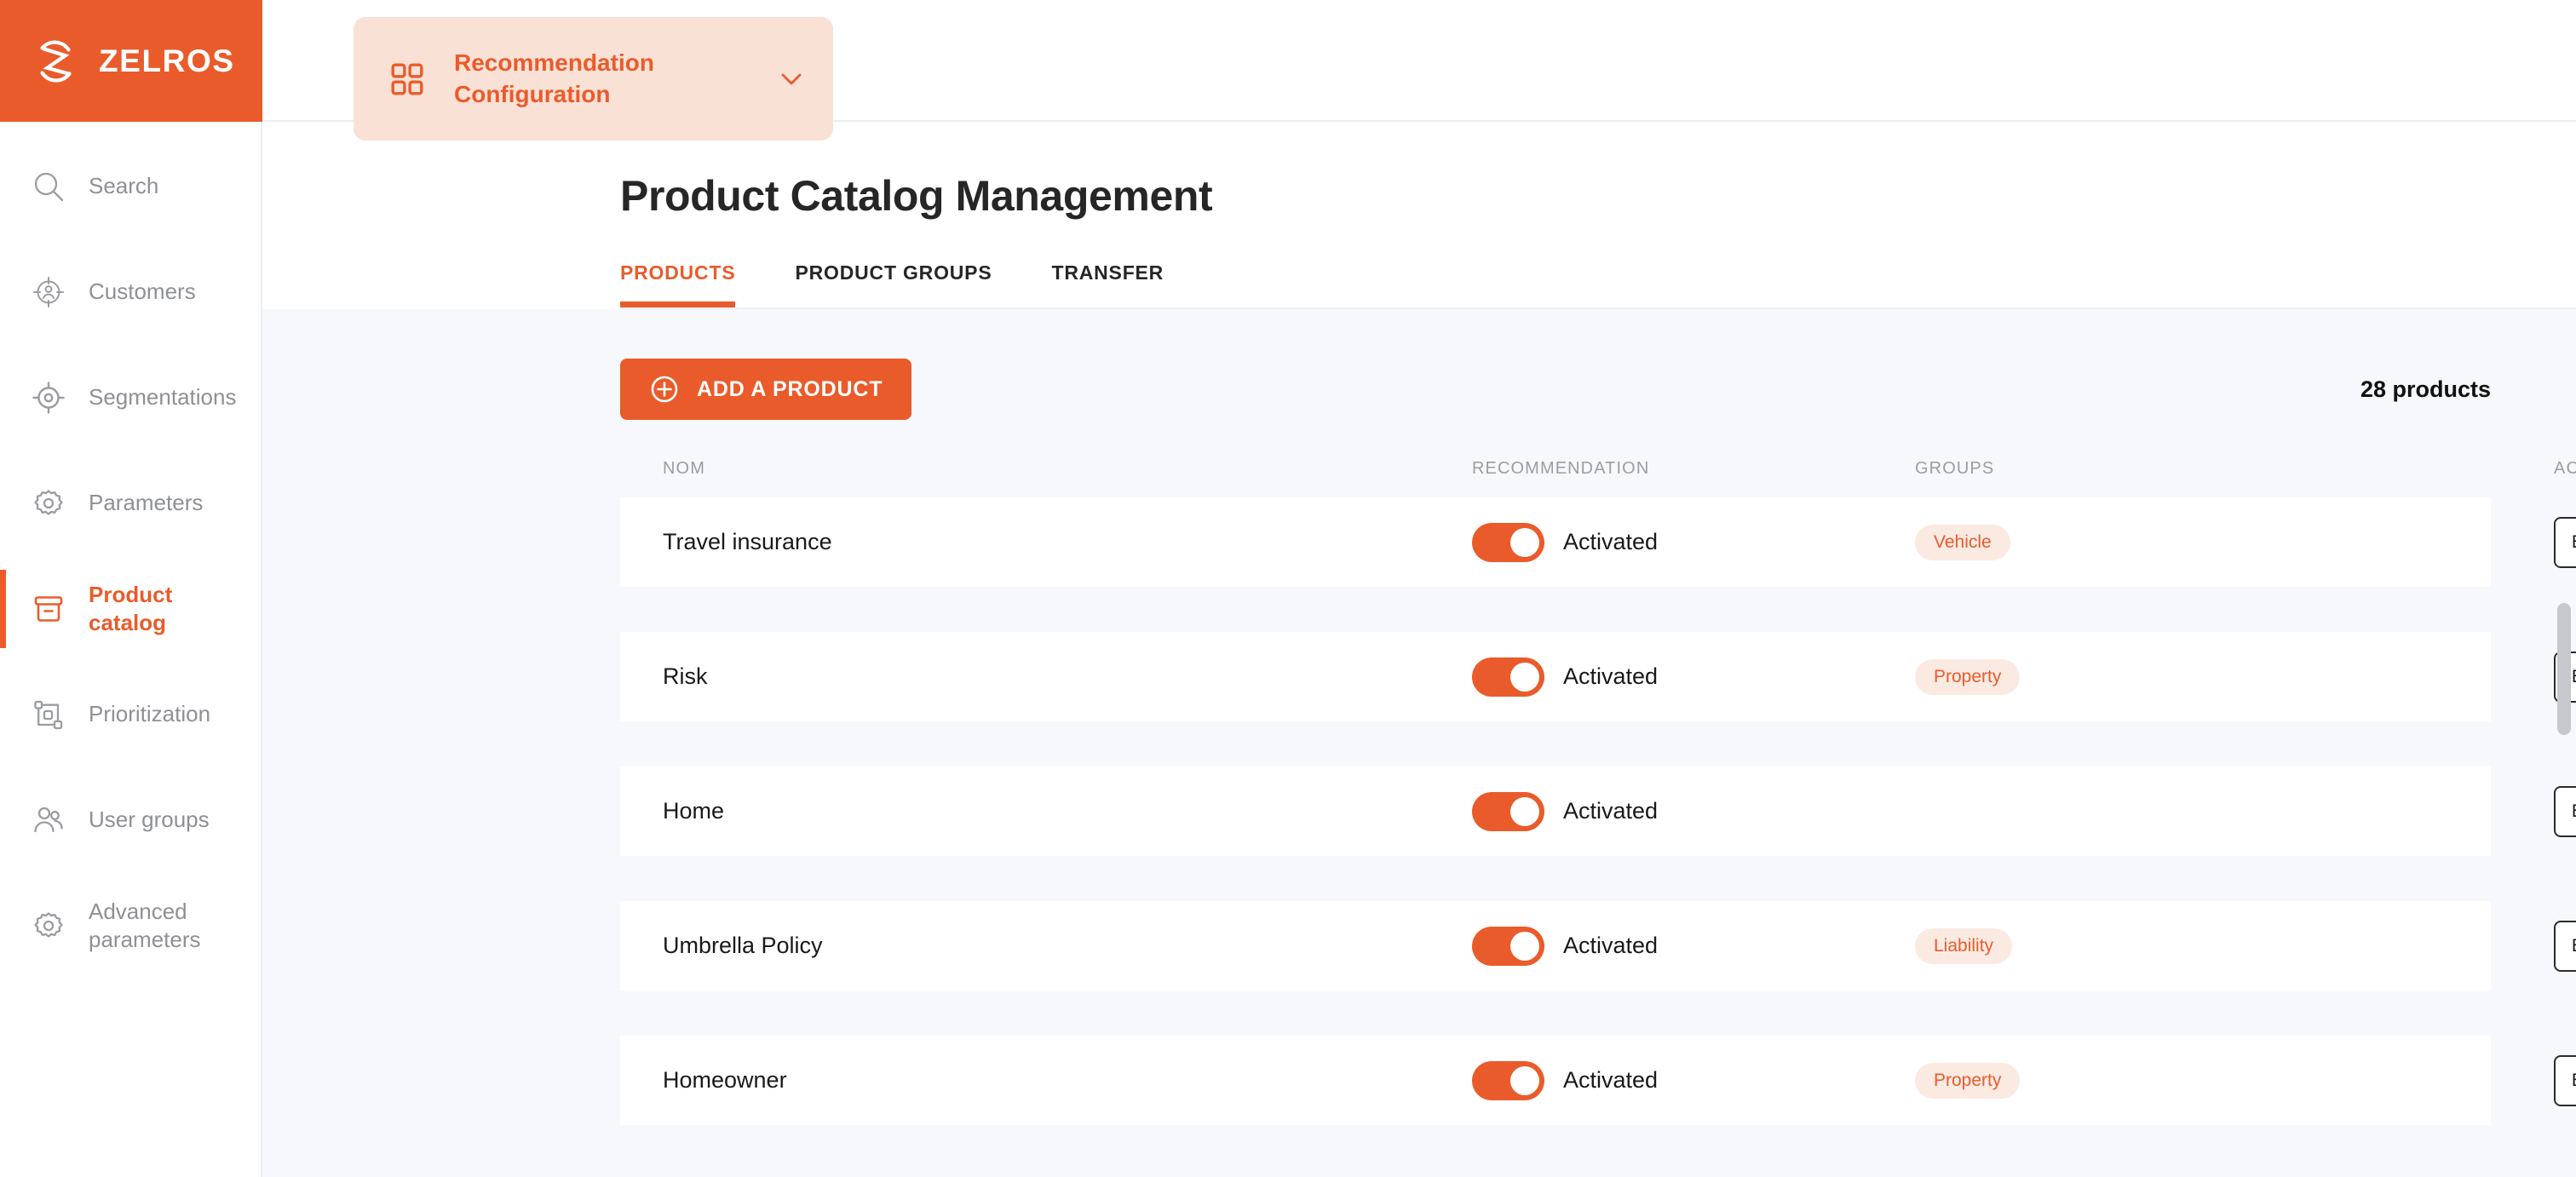 This screenshot has width=2576, height=1177. I want to click on add-product-button: ADD A PRODUCT, so click(766, 389).